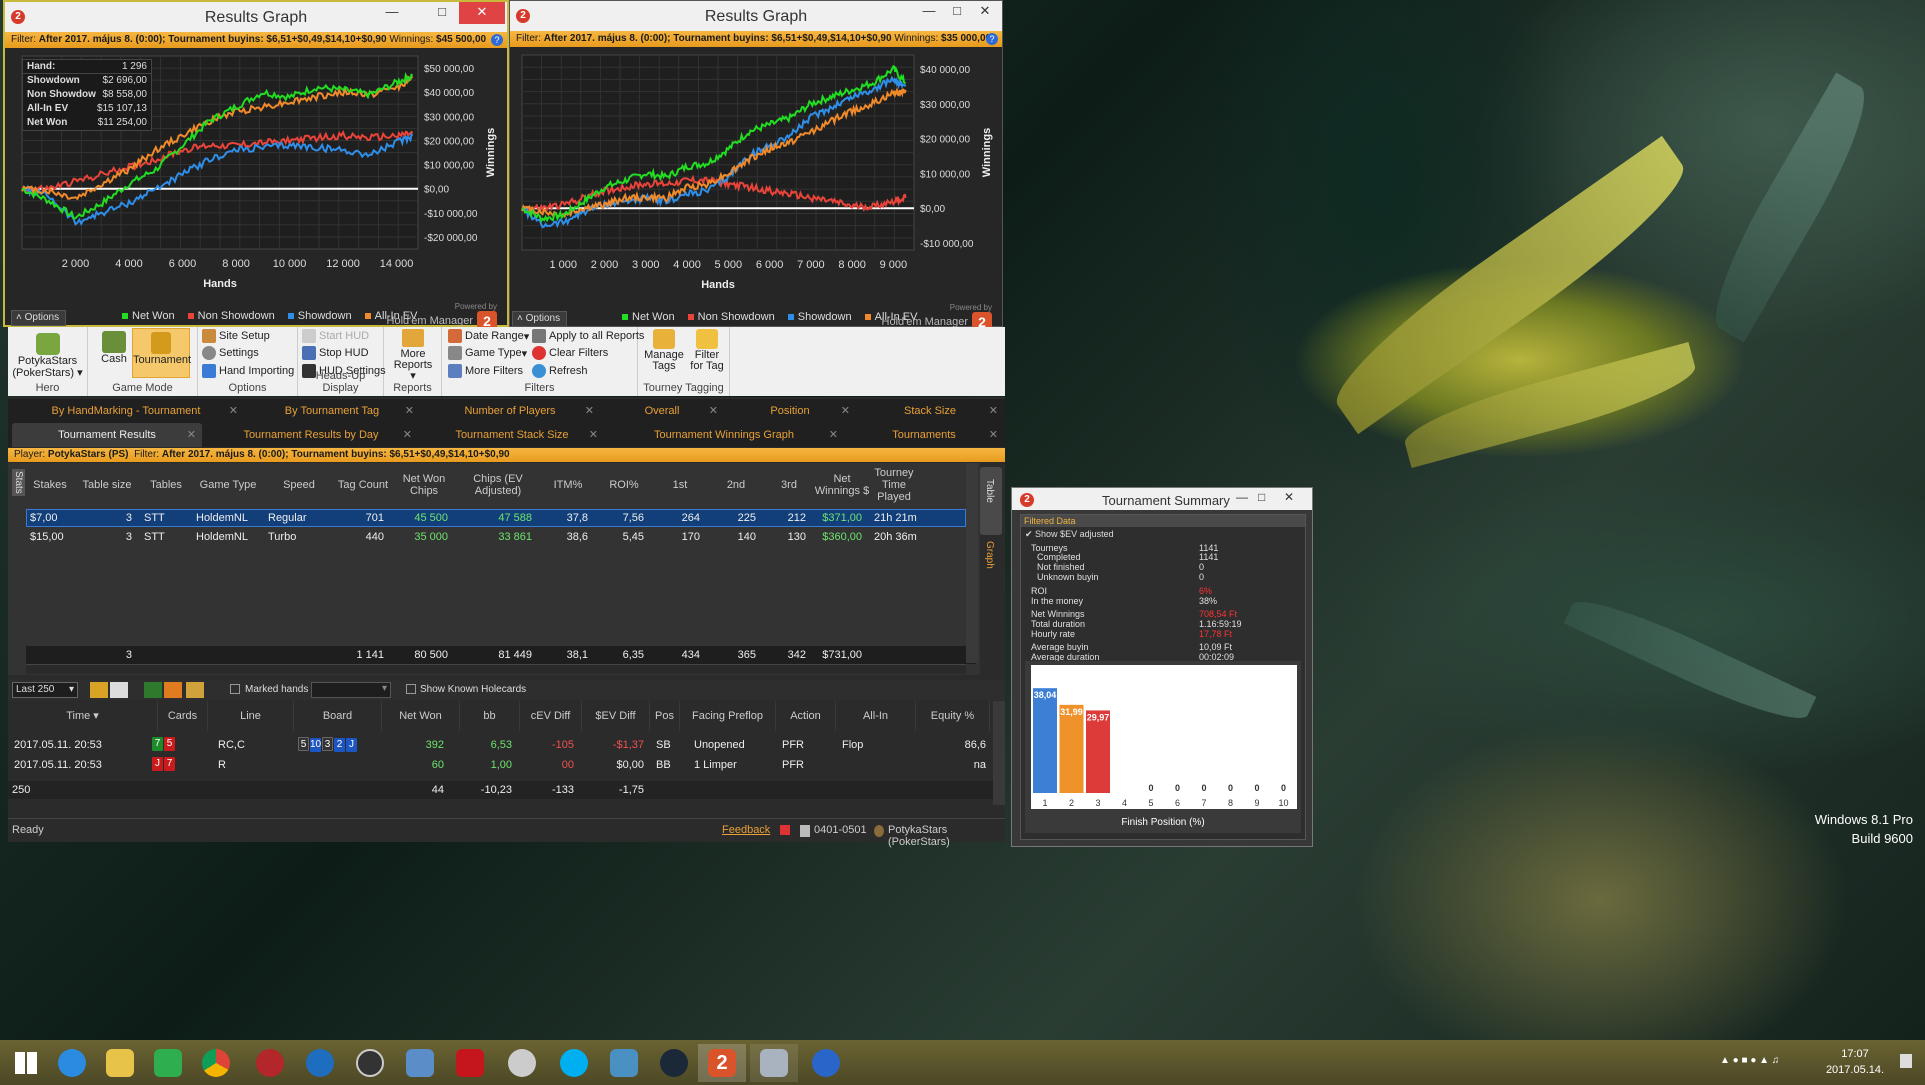  Describe the element at coordinates (570, 353) in the screenshot. I see `clear-filters-button: Clear Filters` at that location.